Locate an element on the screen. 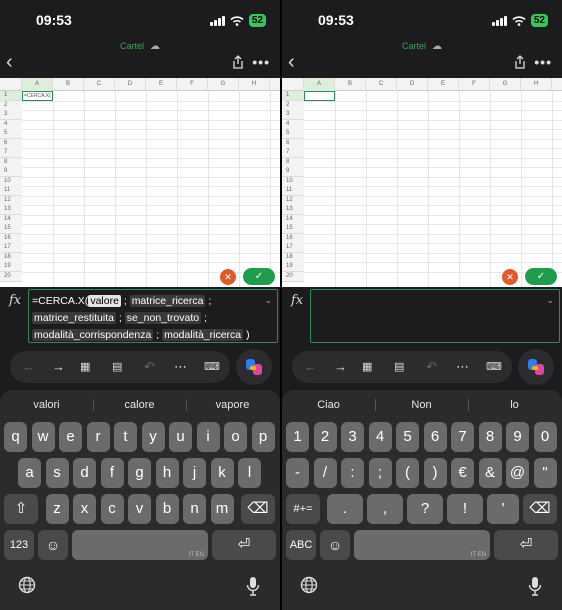  key: h is located at coordinates (167, 473).